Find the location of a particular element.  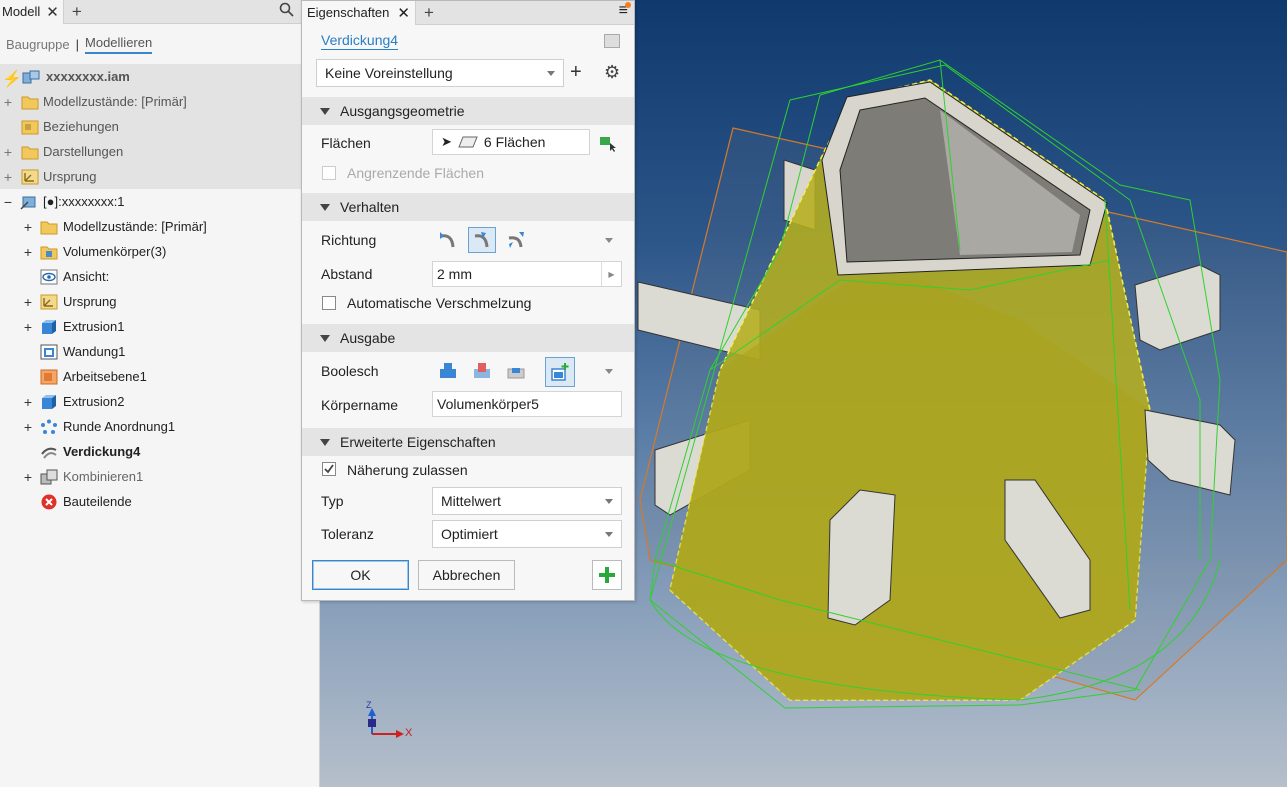

body-name-input: Volumenkörper5 is located at coordinates (527, 404).